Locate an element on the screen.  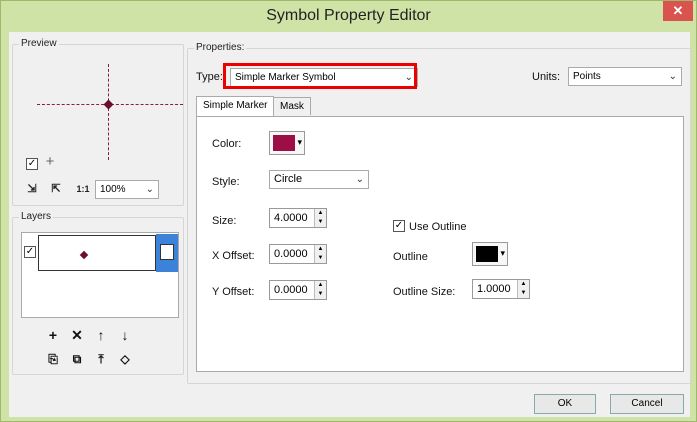
outline-size-value: 1.0000 is located at coordinates (494, 289).